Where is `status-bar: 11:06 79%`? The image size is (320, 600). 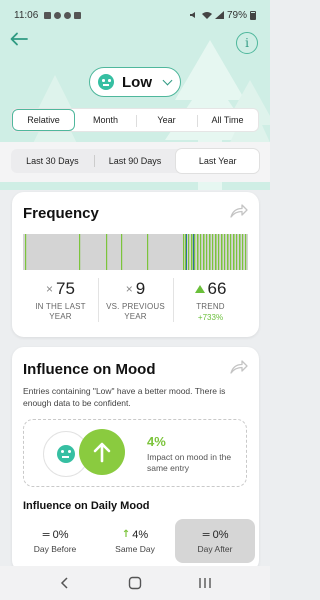
status-bar: 11:06 79% is located at coordinates (135, 15).